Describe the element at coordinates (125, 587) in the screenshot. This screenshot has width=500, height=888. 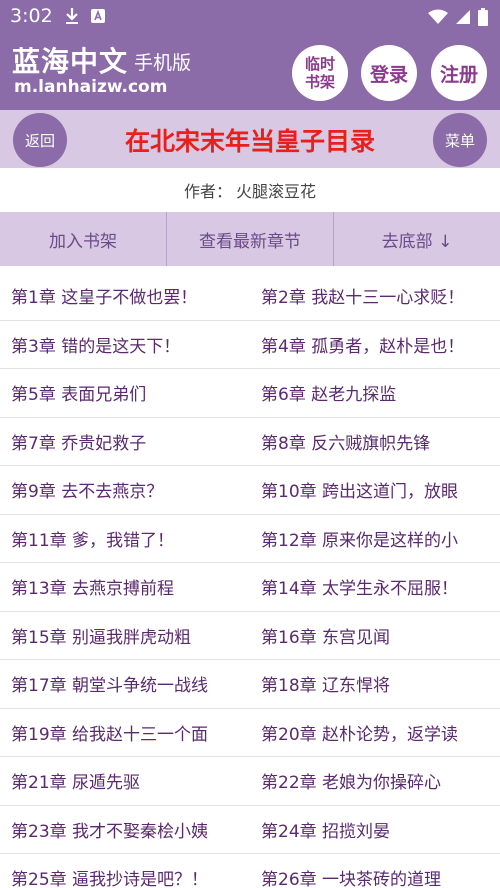
I see `chapter-link: 第13章 去燕京搏前程` at that location.